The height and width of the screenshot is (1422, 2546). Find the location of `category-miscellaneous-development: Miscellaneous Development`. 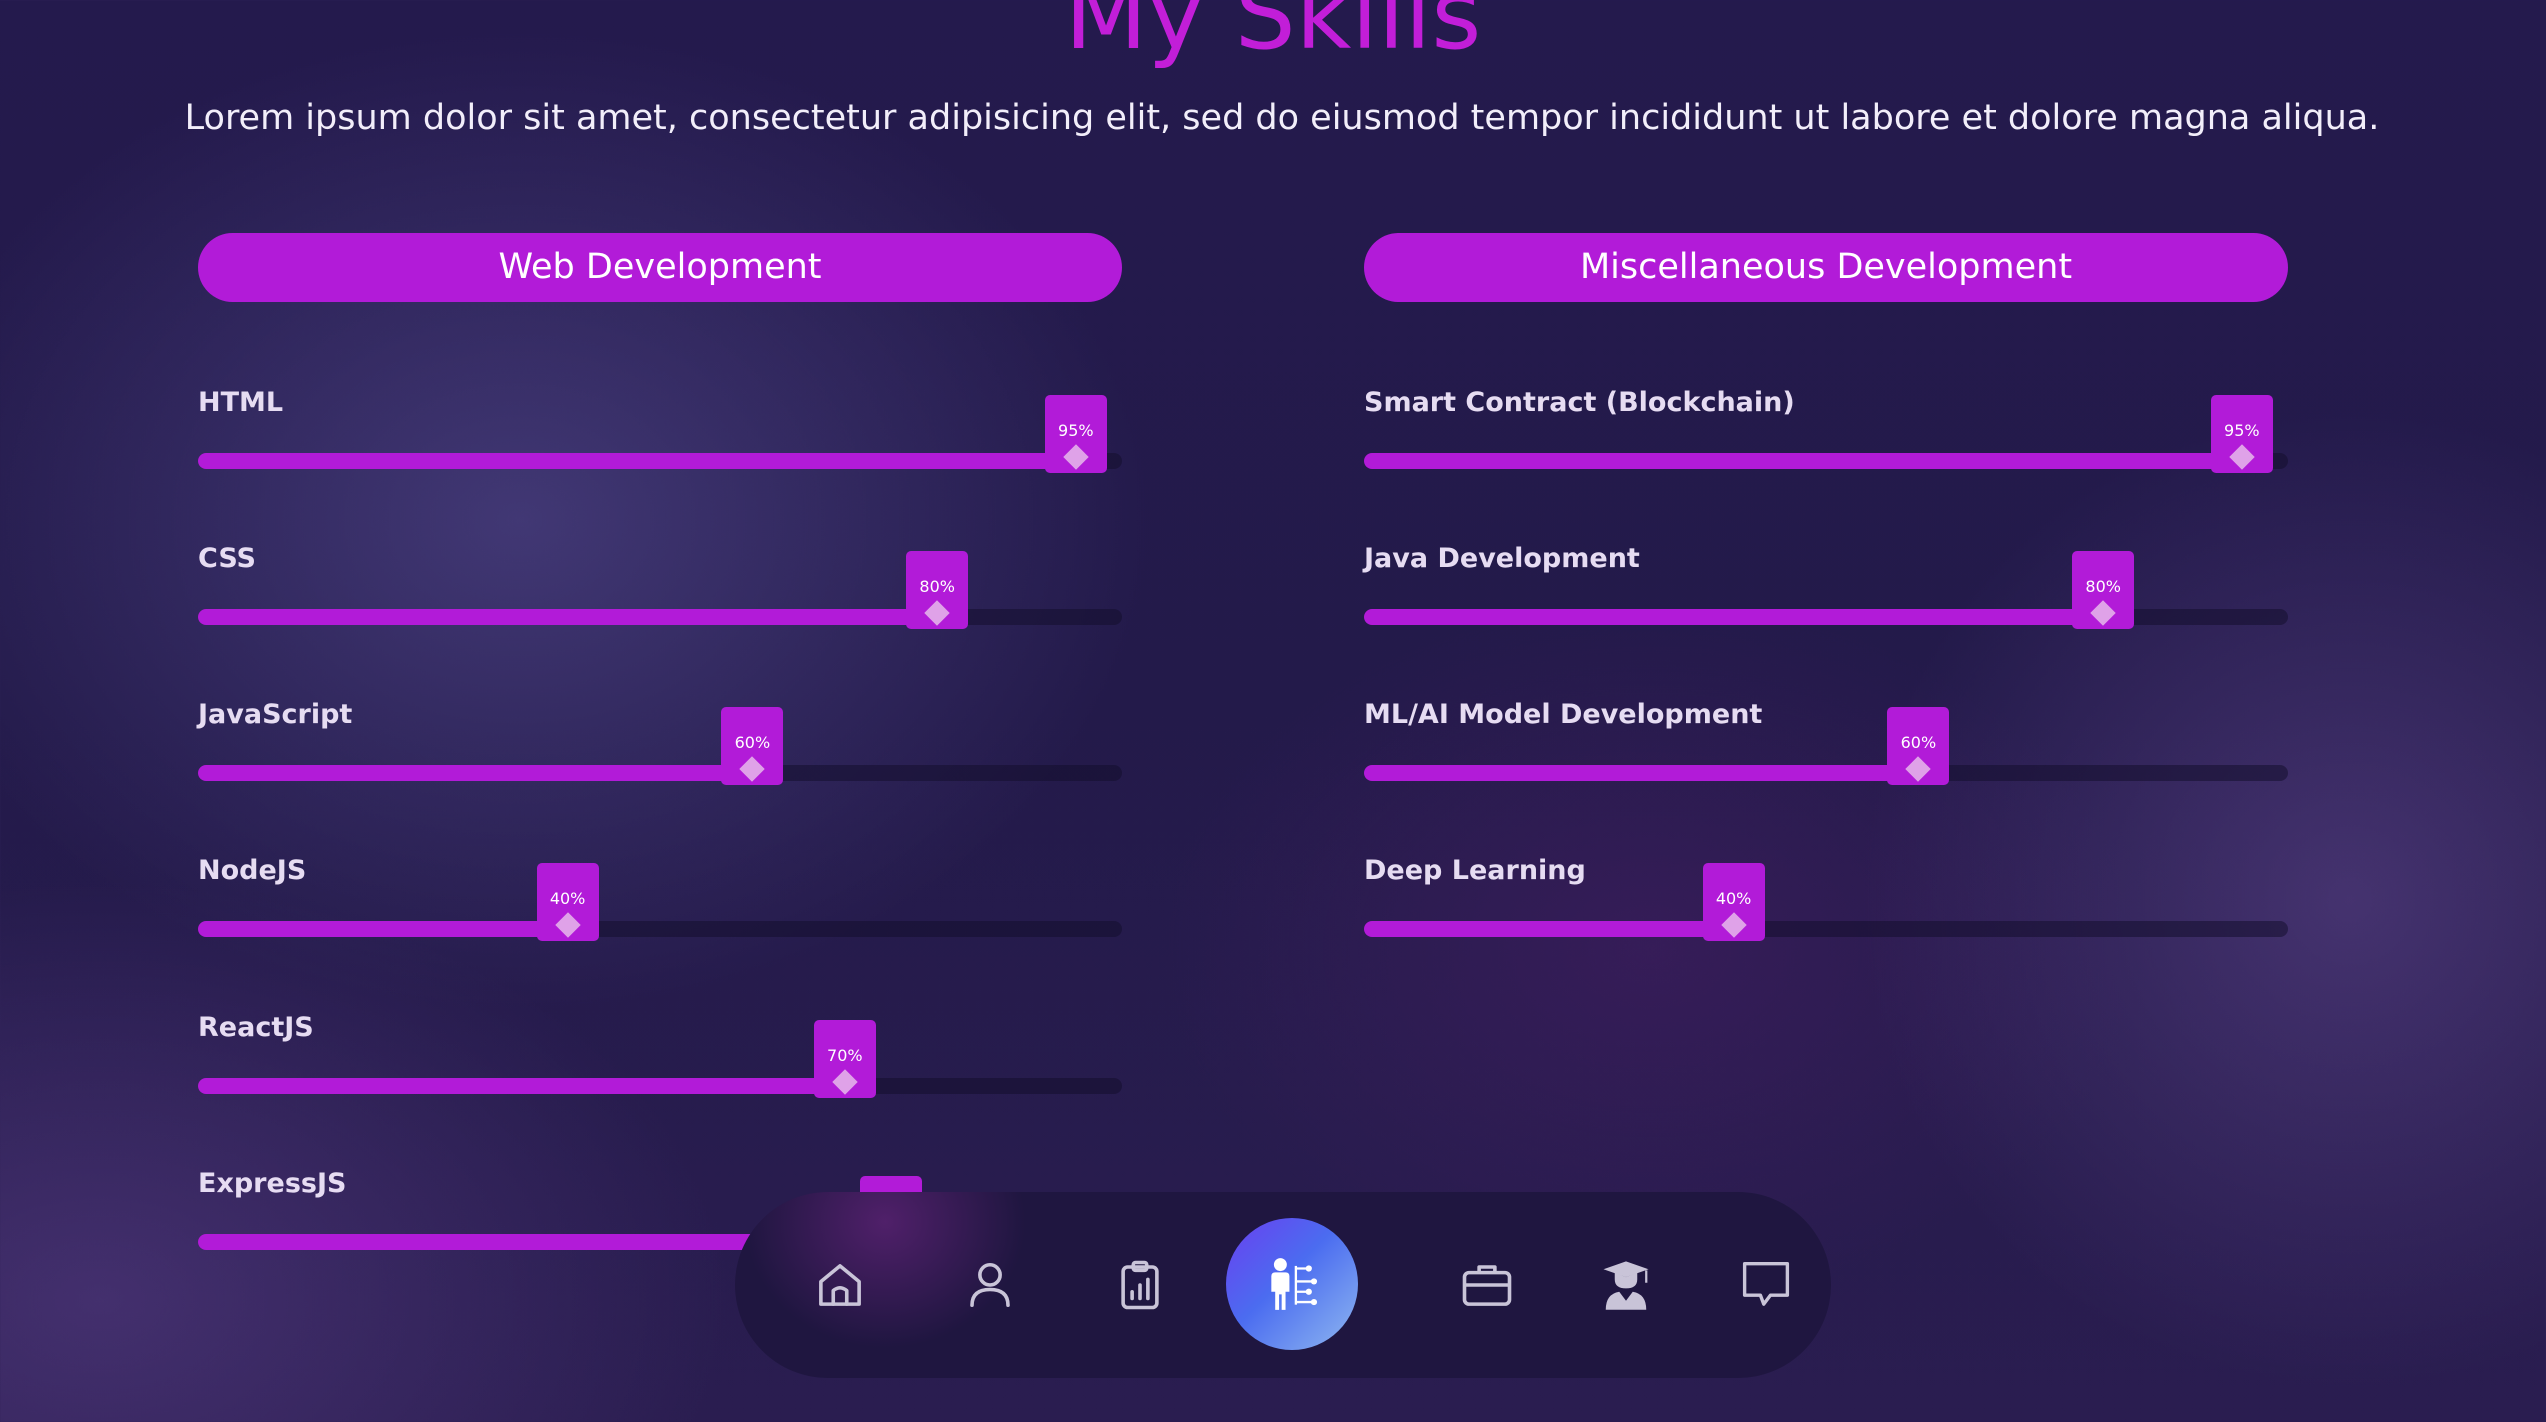

category-miscellaneous-development: Miscellaneous Development is located at coordinates (1826, 267).